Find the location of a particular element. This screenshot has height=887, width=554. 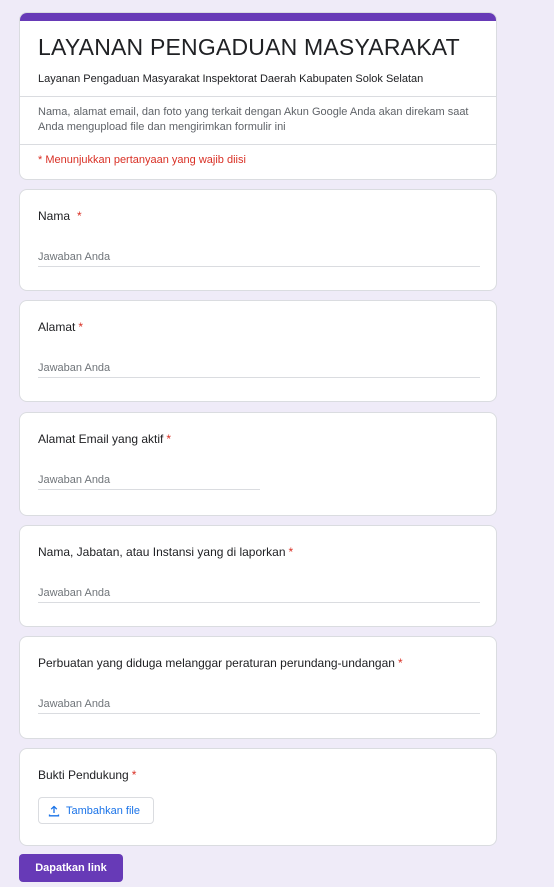

question-label: Bukti Pendukung * is located at coordinates (87, 775).